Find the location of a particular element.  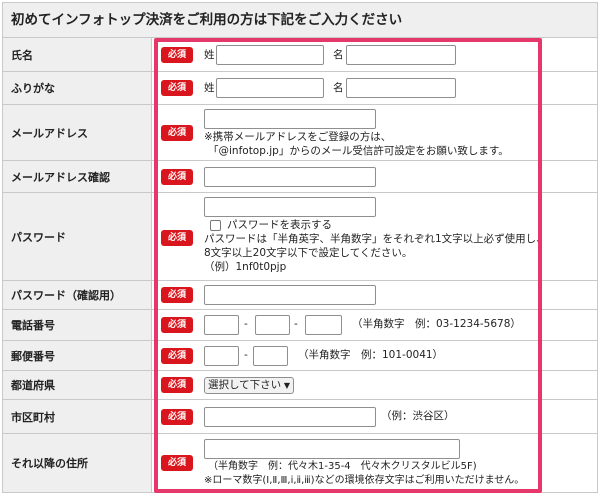

city-hint: （例：渋谷区） is located at coordinates (418, 416).